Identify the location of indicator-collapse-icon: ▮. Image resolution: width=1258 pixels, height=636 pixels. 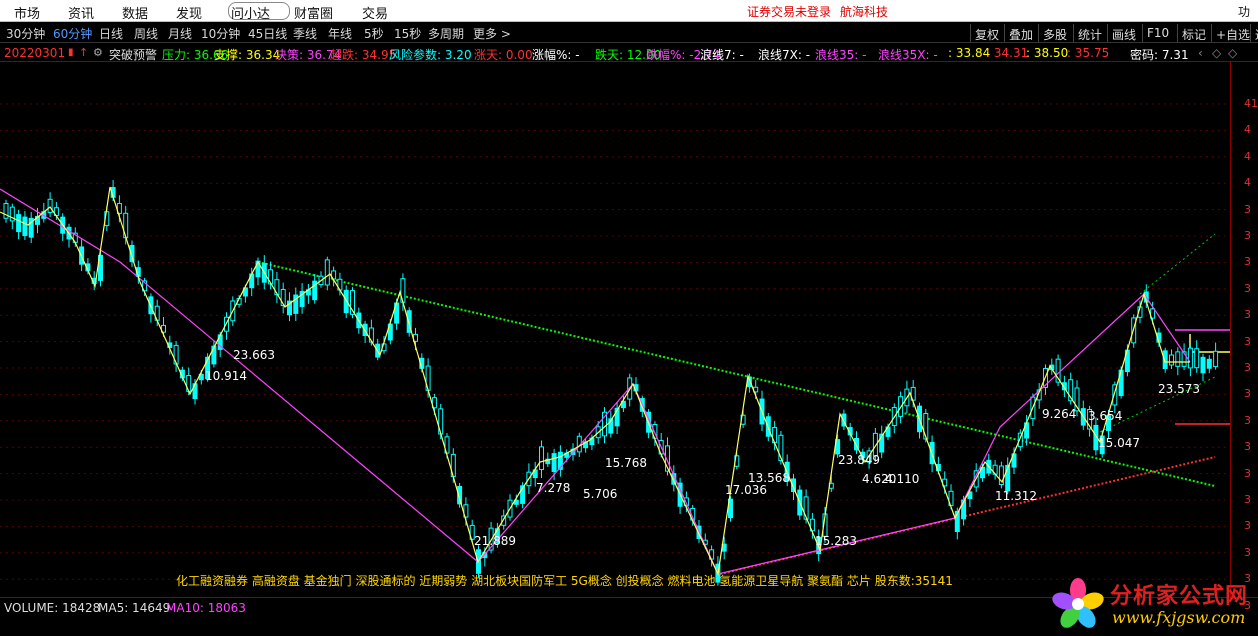
(71, 52).